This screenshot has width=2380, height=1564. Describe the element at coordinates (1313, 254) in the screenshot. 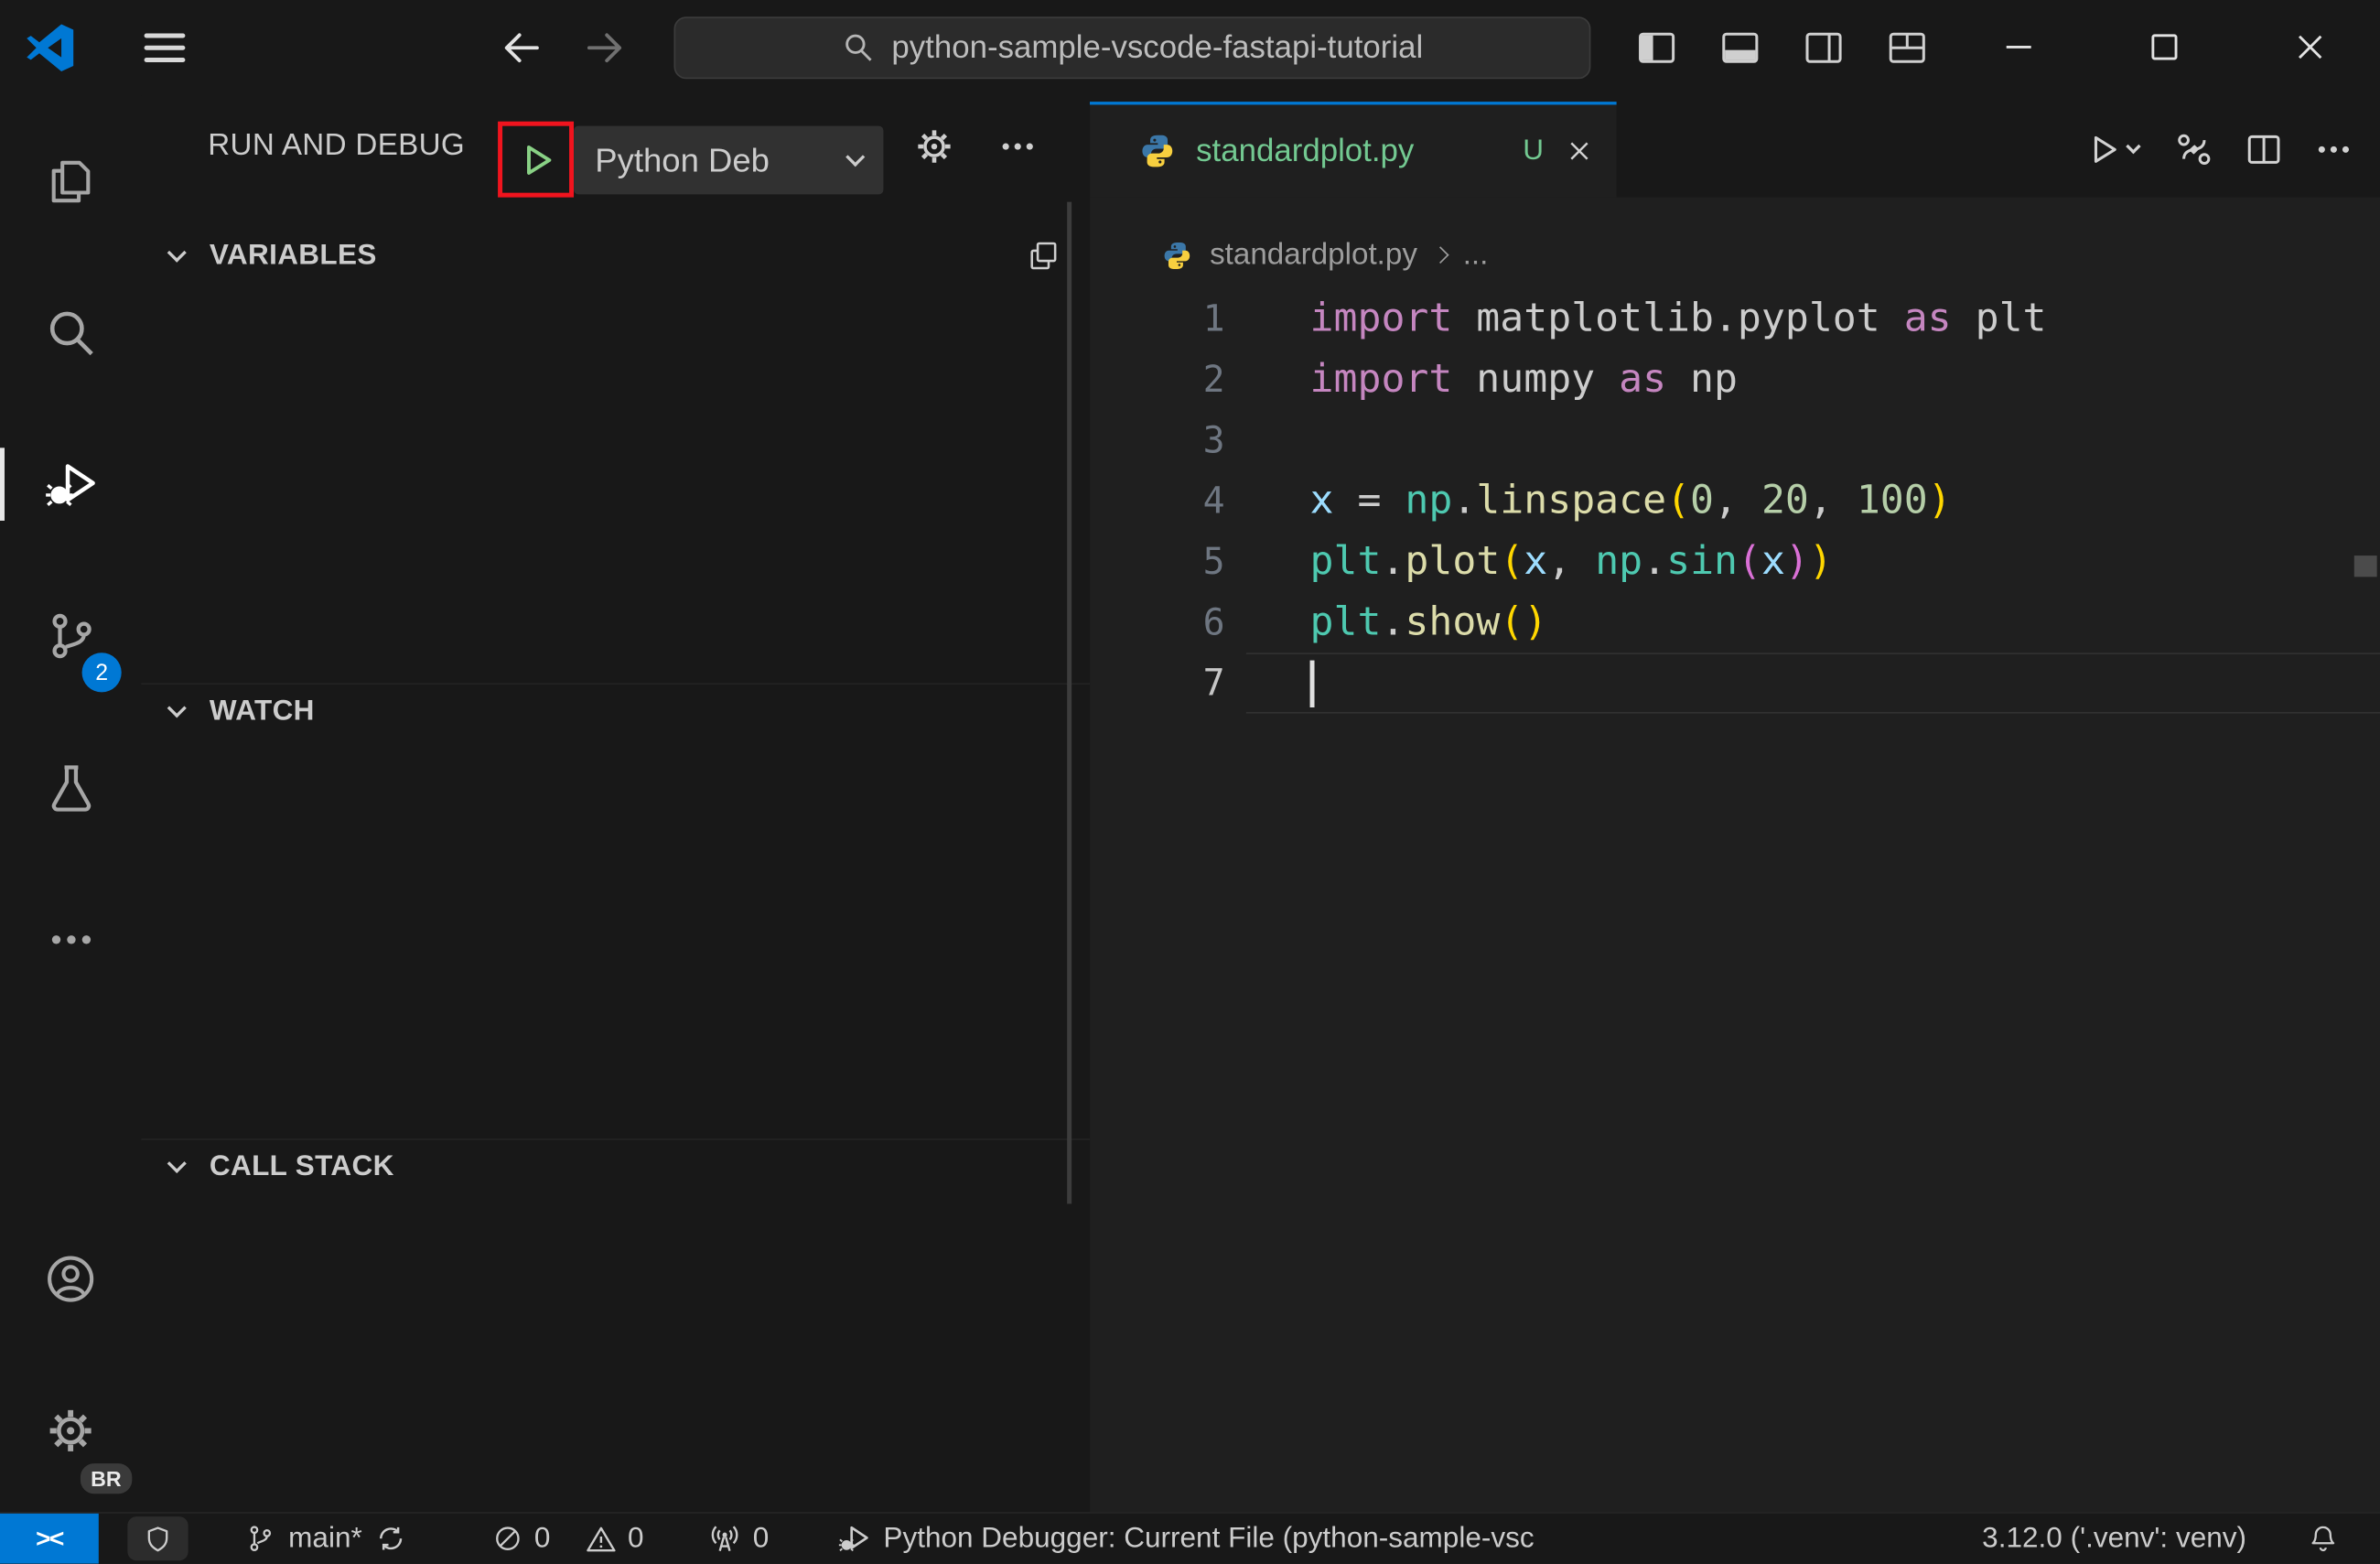

I see `breadcrumb-file: standardplot.py` at that location.